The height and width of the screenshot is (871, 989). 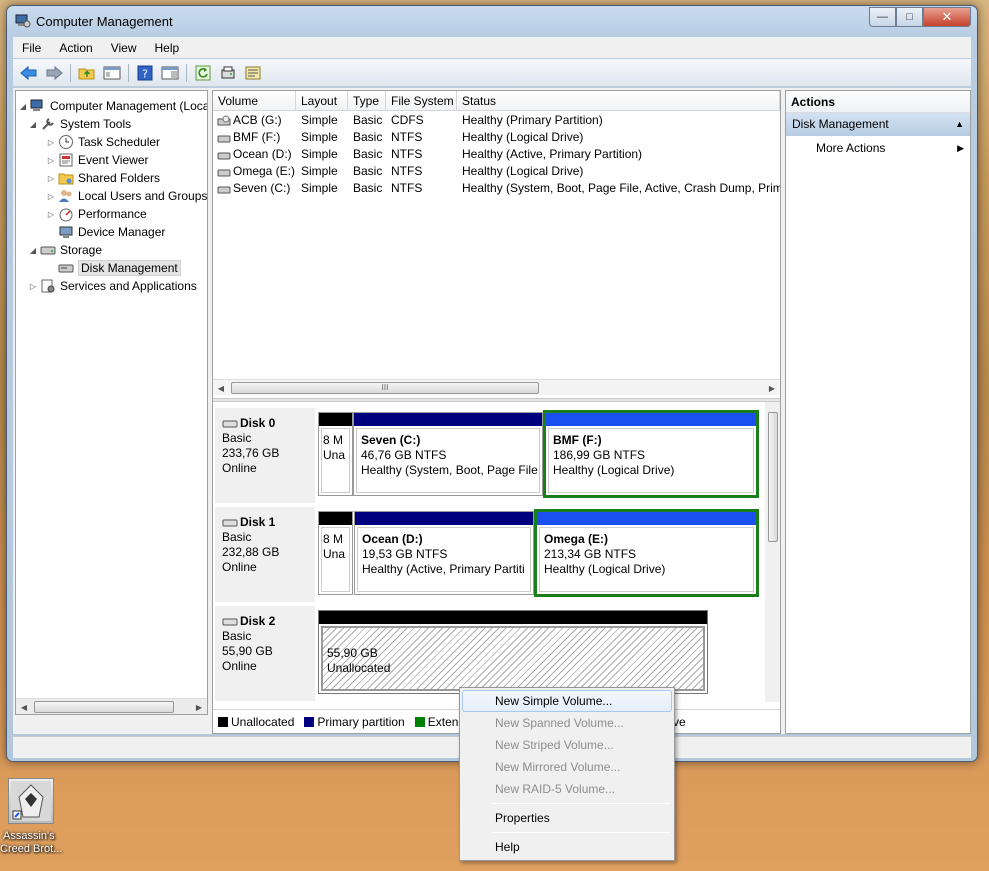 What do you see at coordinates (367, 101) in the screenshot?
I see `column-type: Type` at bounding box center [367, 101].